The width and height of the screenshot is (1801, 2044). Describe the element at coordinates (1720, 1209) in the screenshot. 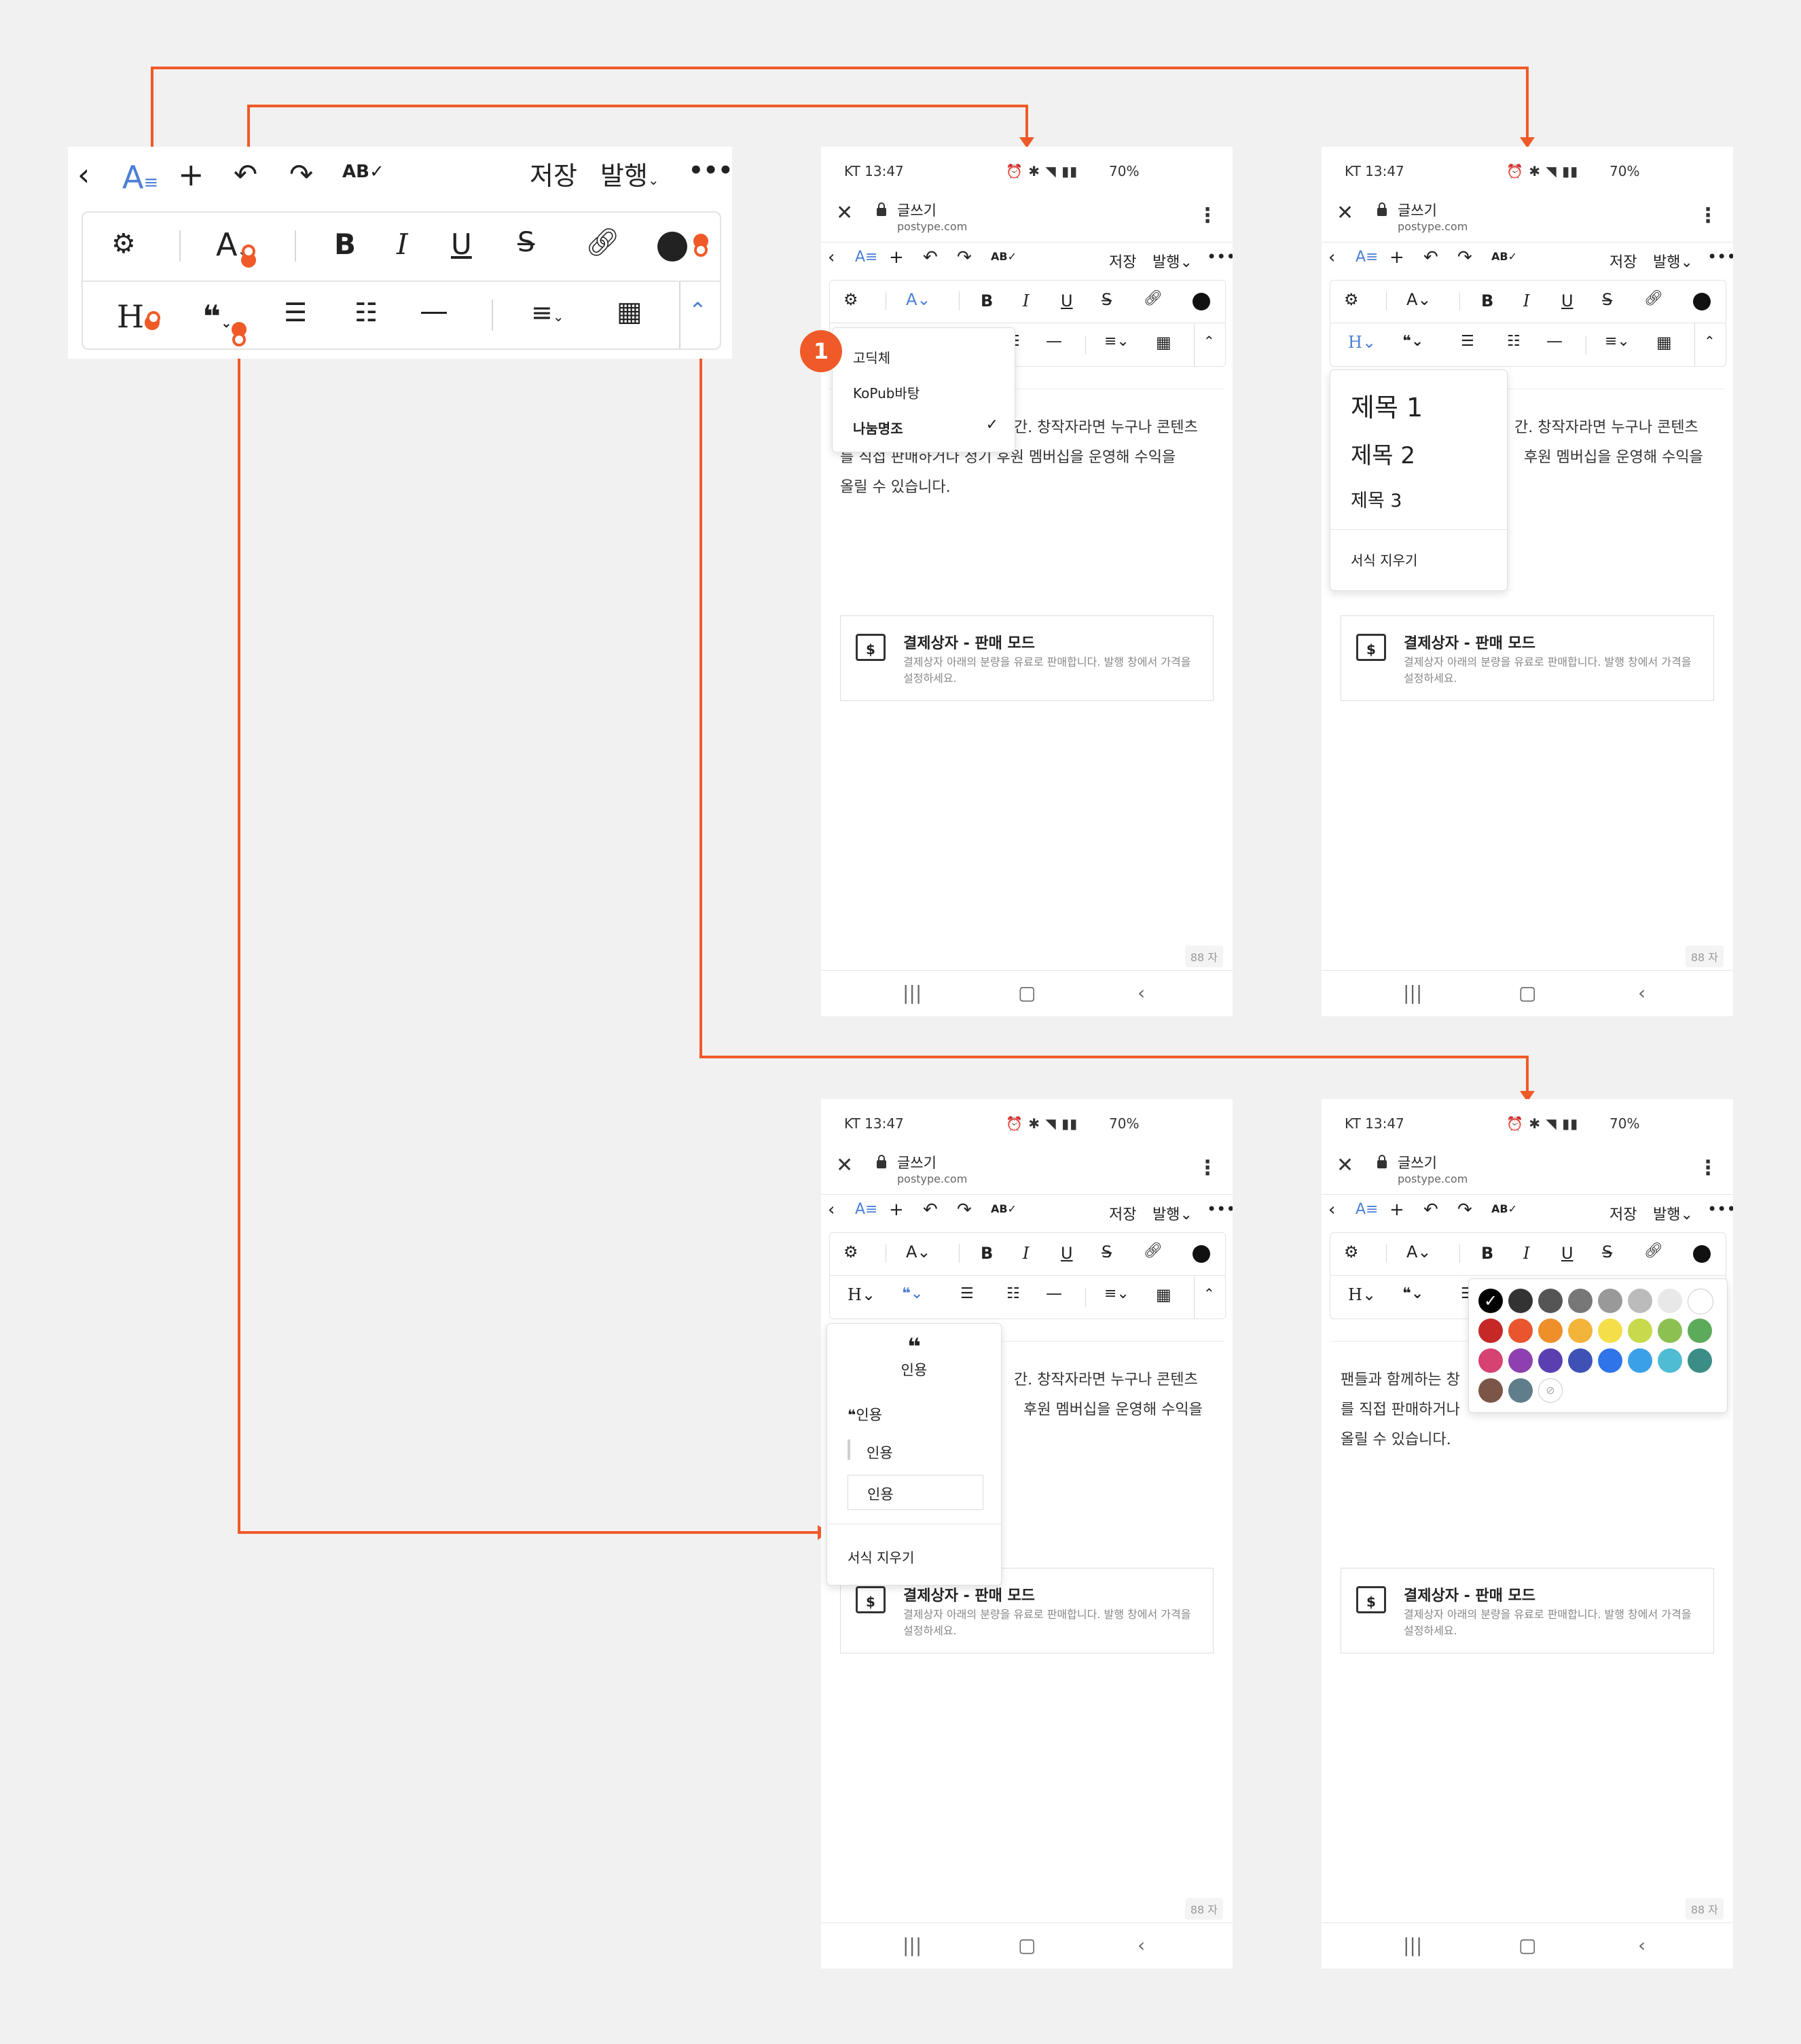

I see `more-icon: •••` at that location.